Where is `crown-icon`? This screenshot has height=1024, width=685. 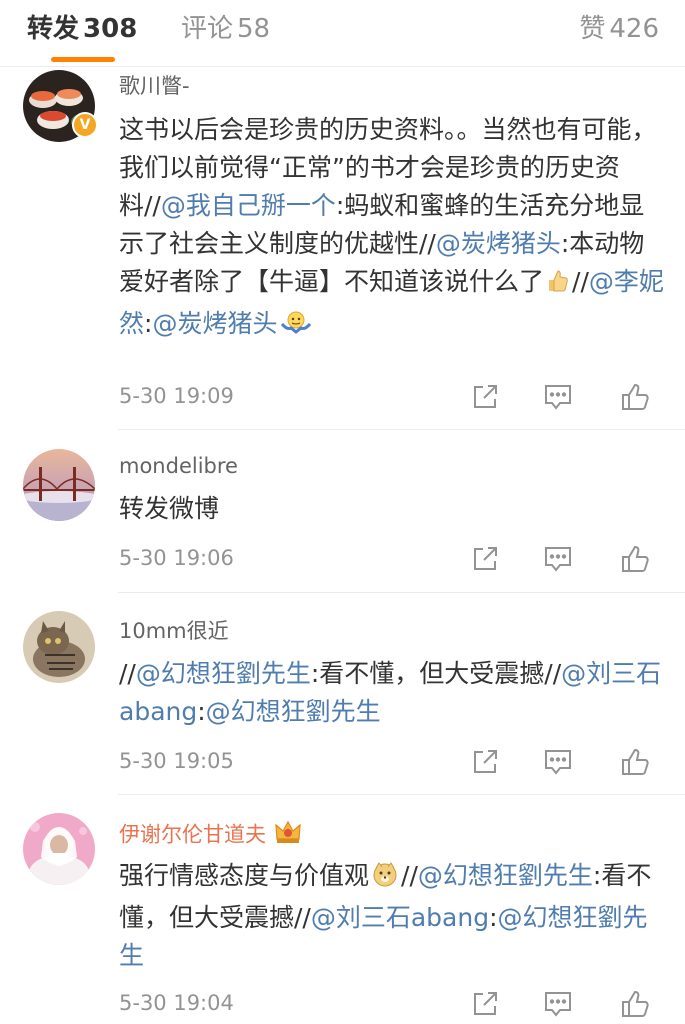 crown-icon is located at coordinates (288, 835).